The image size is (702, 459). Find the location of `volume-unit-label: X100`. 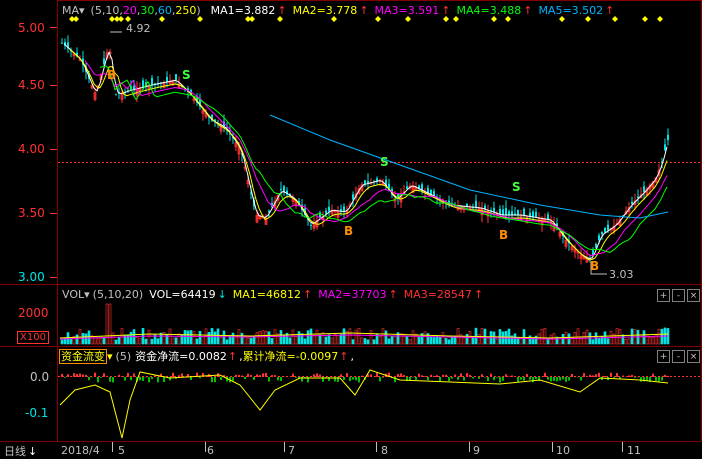

volume-unit-label: X100 is located at coordinates (33, 337).